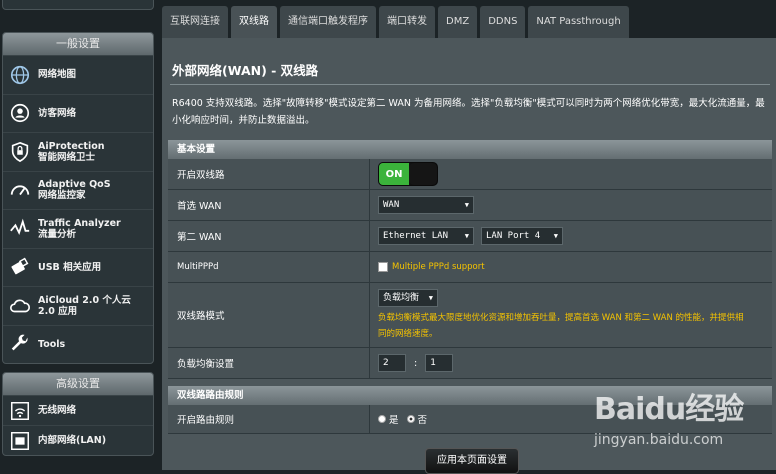  Describe the element at coordinates (470, 174) in the screenshot. I see `row-enable-dual-wan: 开启双线路 ON` at that location.